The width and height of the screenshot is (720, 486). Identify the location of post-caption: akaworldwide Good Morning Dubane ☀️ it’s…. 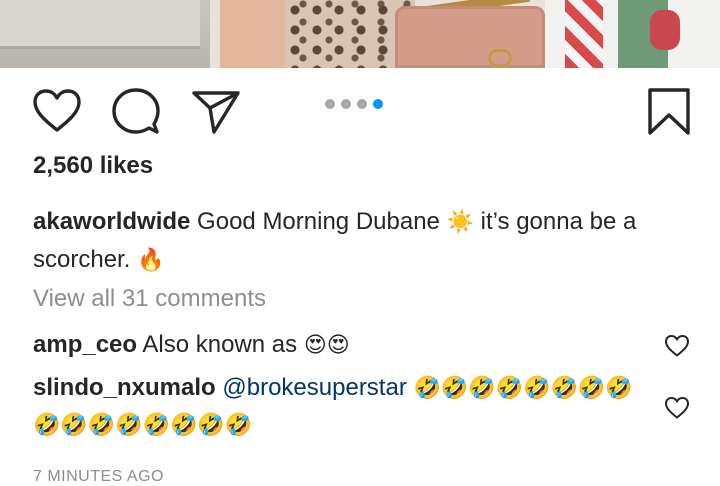
(358, 241).